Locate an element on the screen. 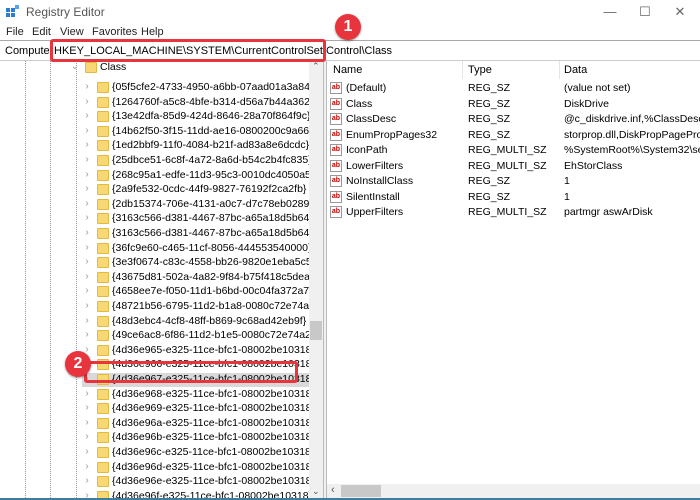 This screenshot has height=500, width=700. tree-item: › {4d36e969-e325-11ce-bfc1-08002be10318} is located at coordinates (195, 409).